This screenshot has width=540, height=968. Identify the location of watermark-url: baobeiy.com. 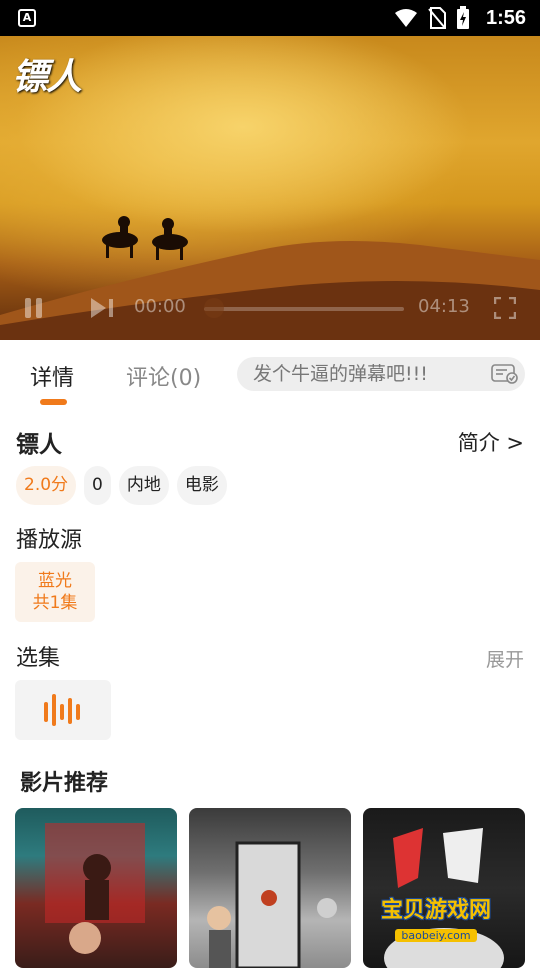
(436, 935).